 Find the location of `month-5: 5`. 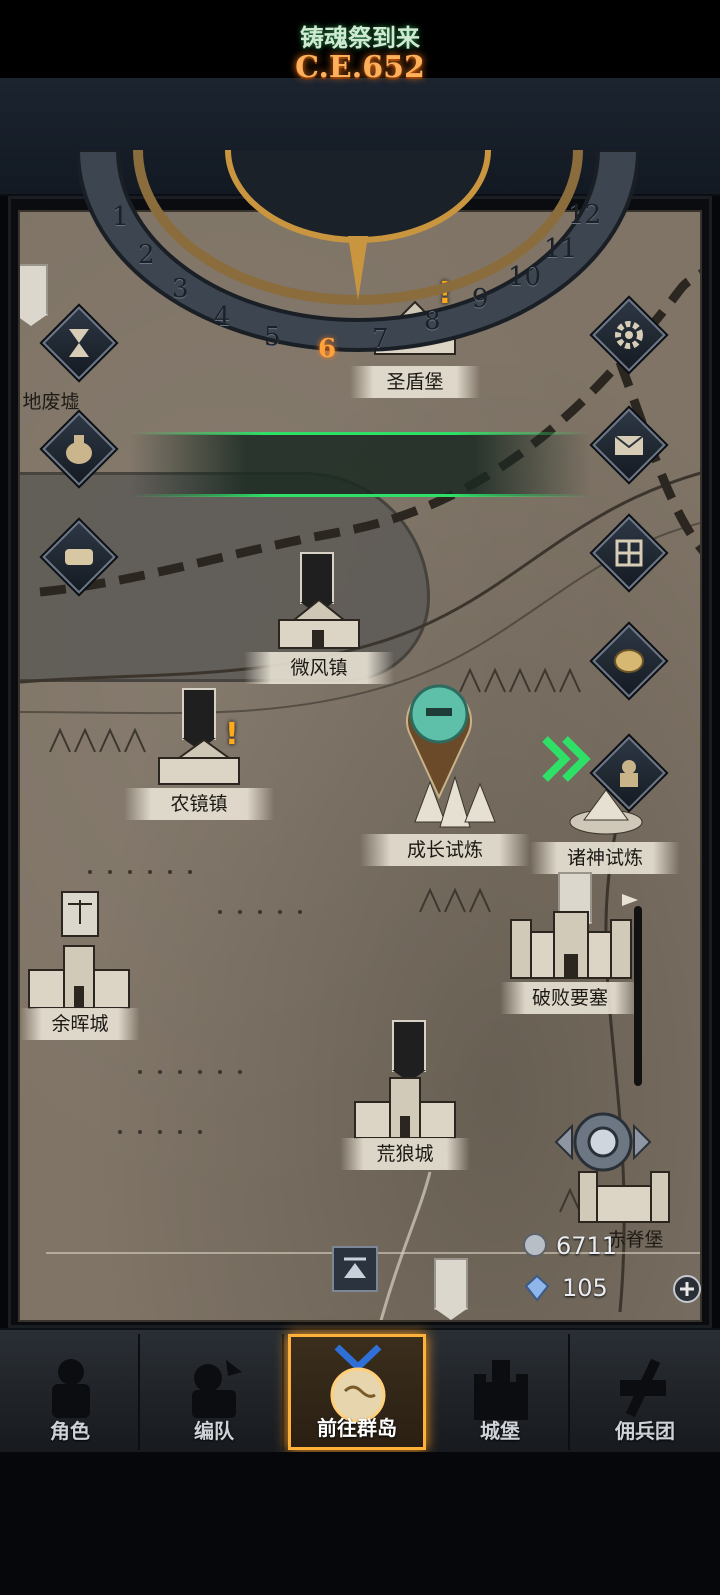

month-5: 5 is located at coordinates (272, 337).